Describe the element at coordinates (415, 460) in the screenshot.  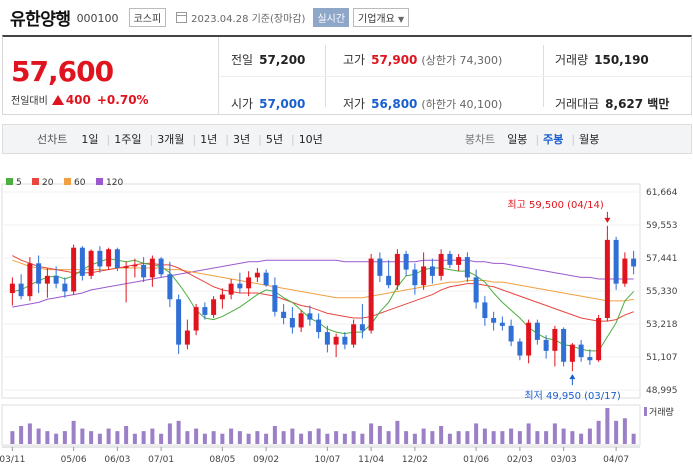
I see `x-tick-label: 12/02` at that location.